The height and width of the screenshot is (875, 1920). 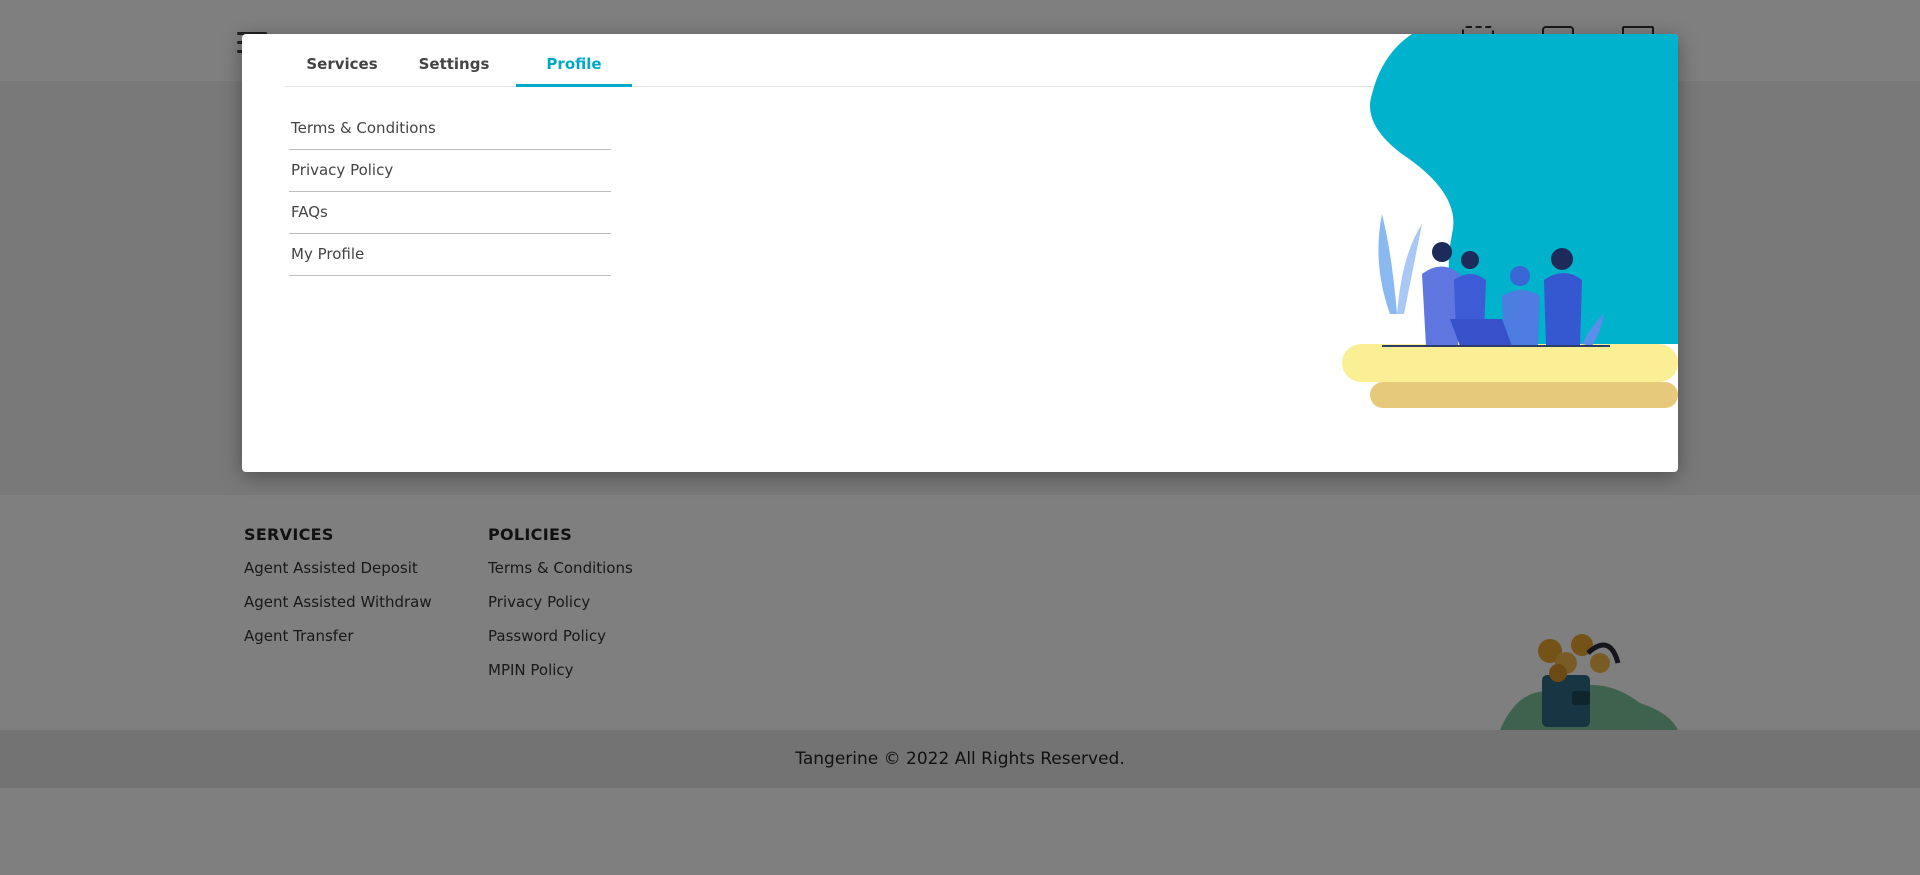 I want to click on modal-tabs: Services Settings Profile, so click(x=835, y=60).